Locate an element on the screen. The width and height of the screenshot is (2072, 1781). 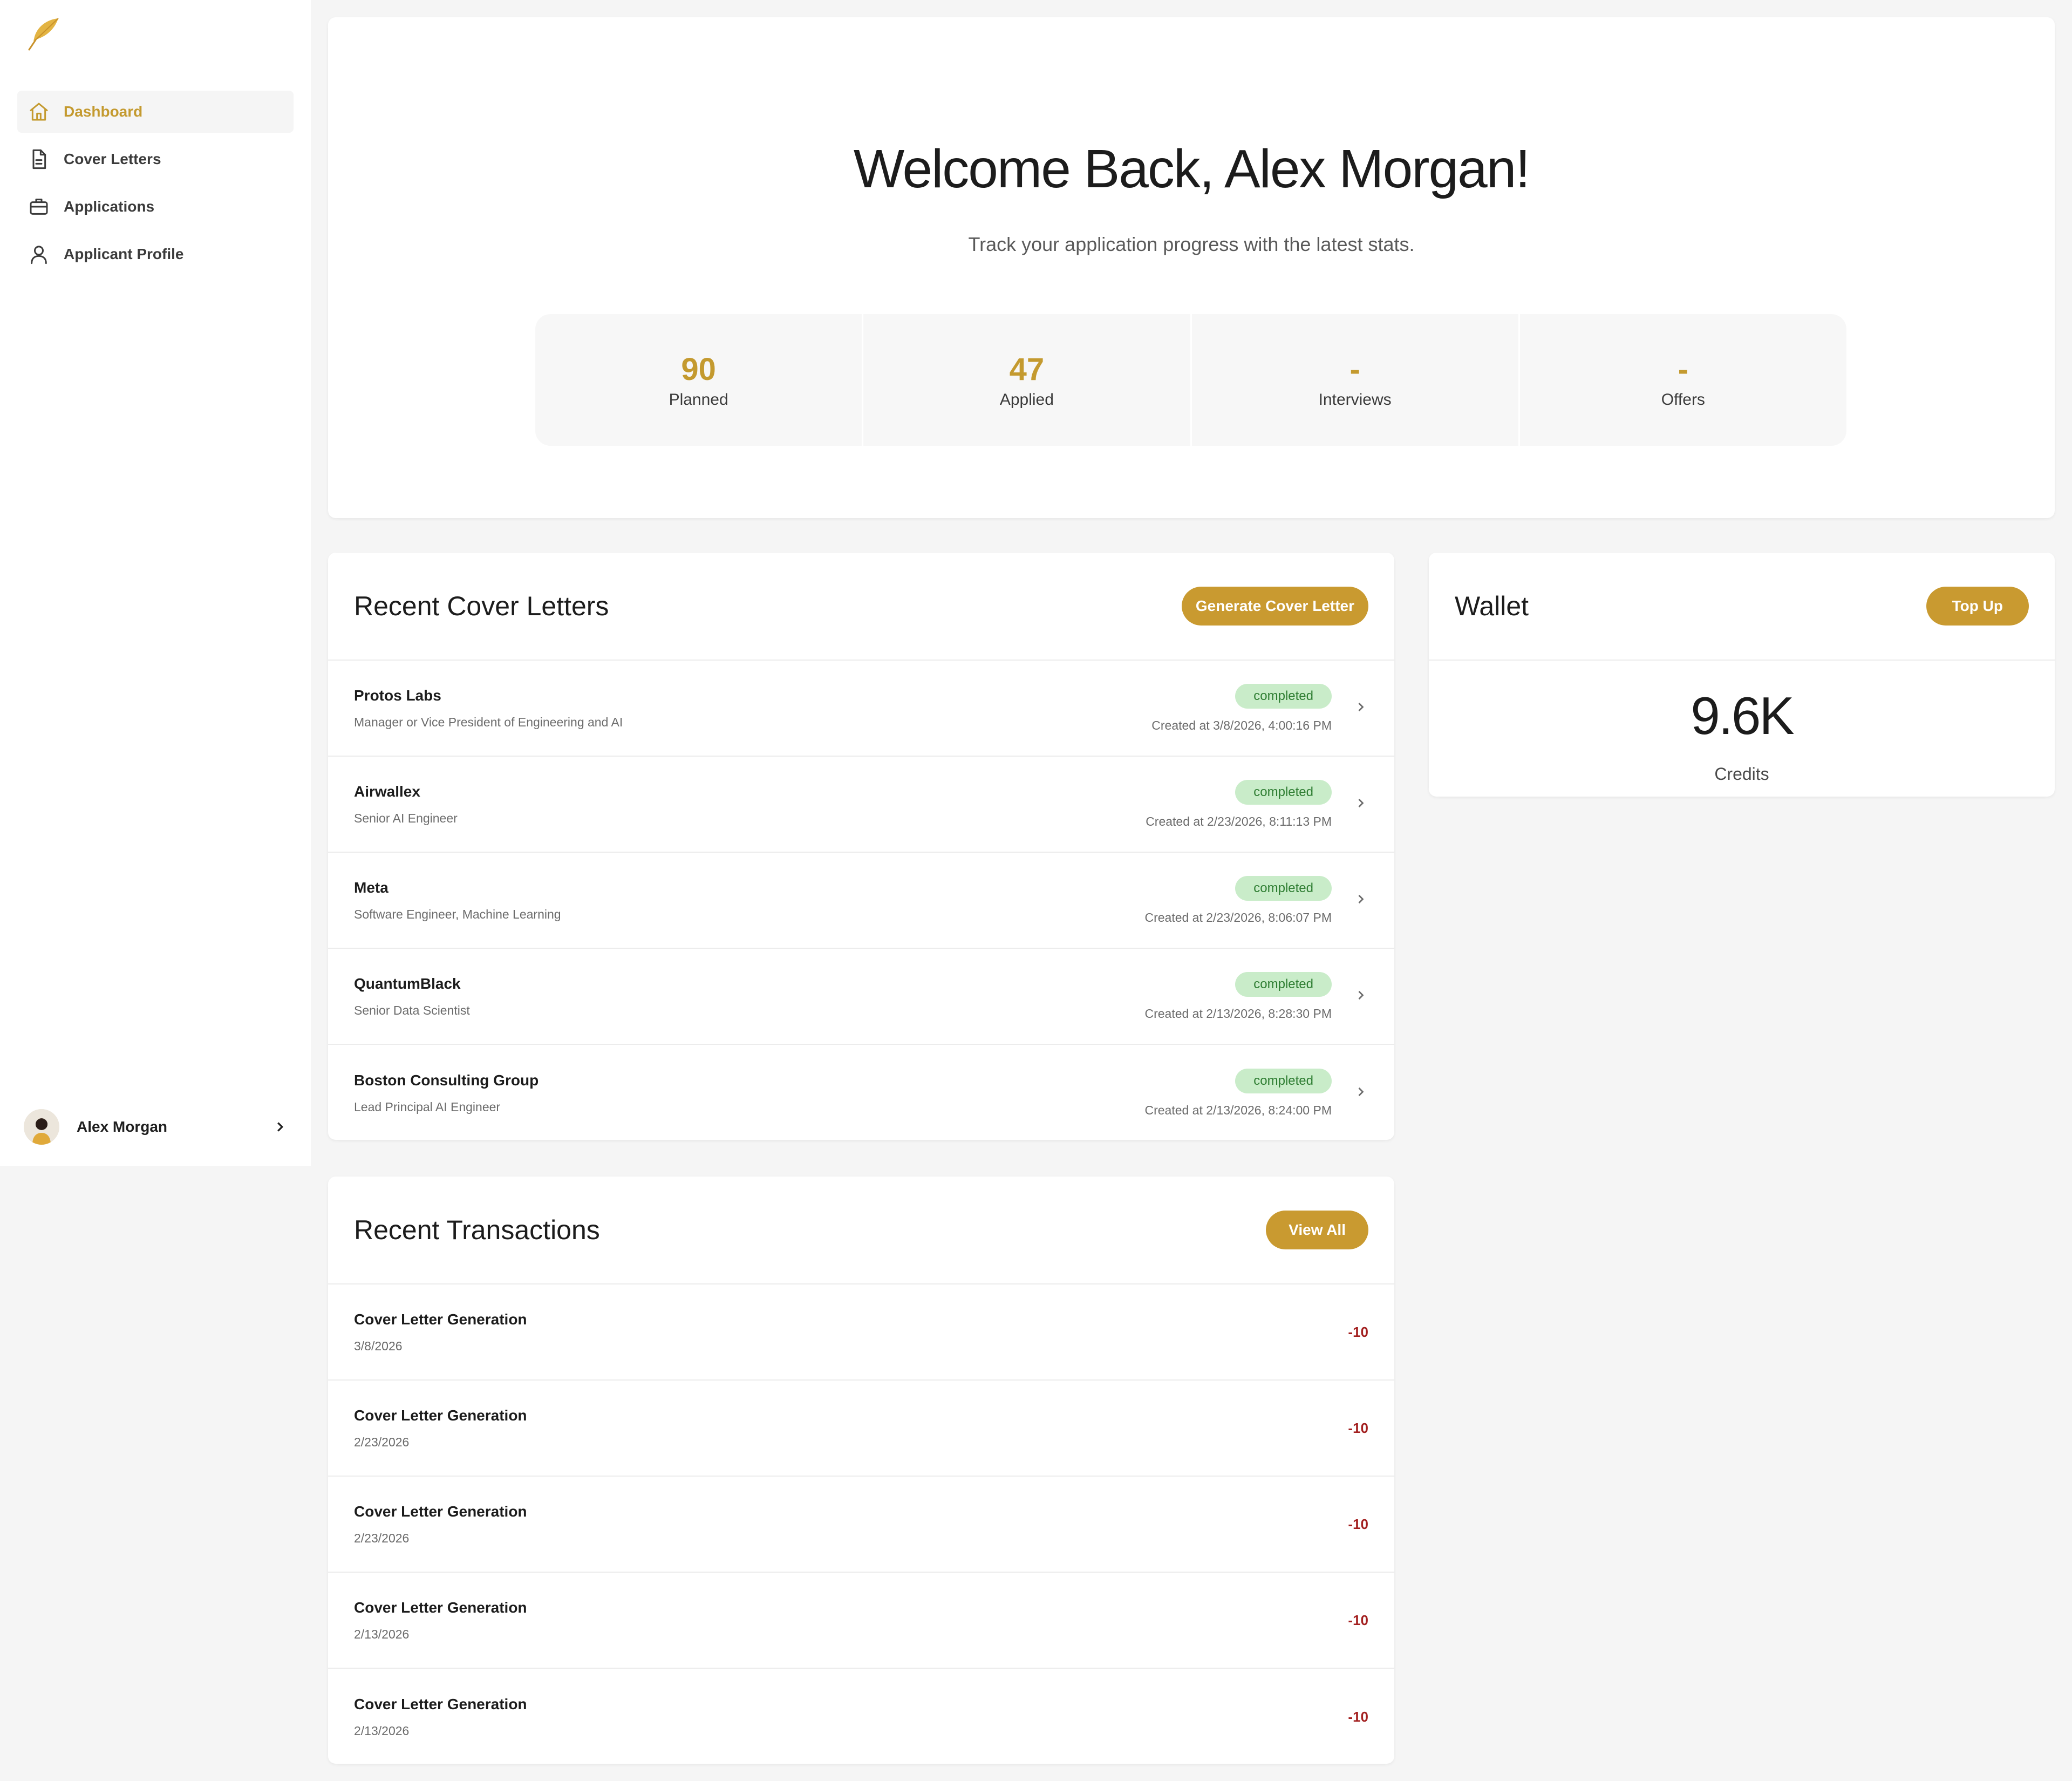
stat-label: Offers is located at coordinates (1683, 400).